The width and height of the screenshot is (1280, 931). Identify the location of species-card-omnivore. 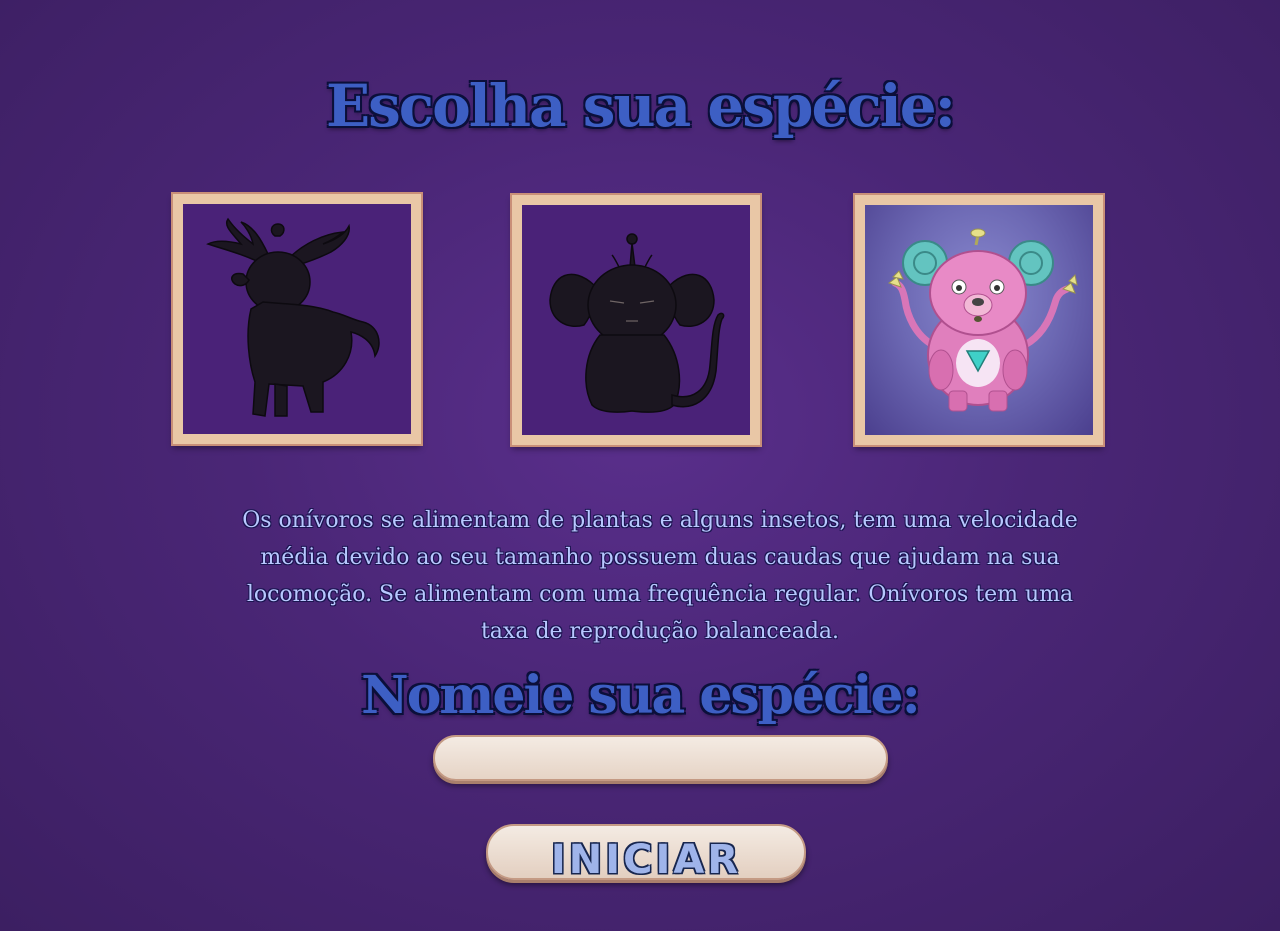
(979, 320).